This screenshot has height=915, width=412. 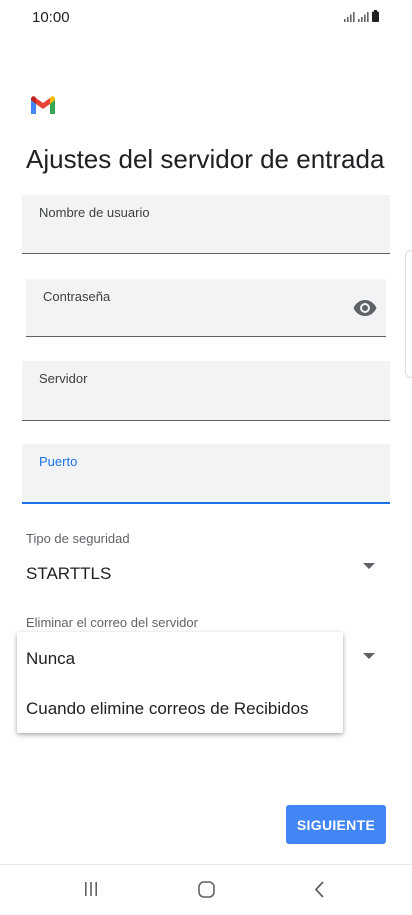 What do you see at coordinates (408, 314) in the screenshot?
I see `scroll-handle` at bounding box center [408, 314].